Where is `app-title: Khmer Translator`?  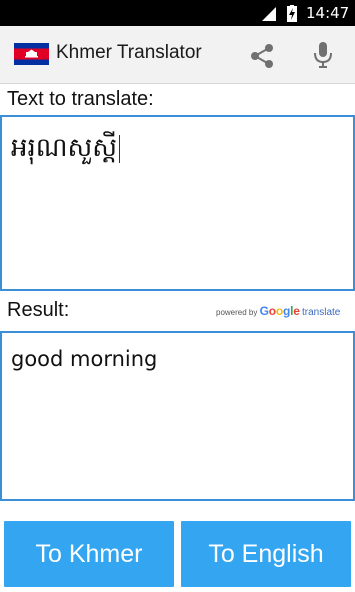
app-title: Khmer Translator is located at coordinates (129, 52).